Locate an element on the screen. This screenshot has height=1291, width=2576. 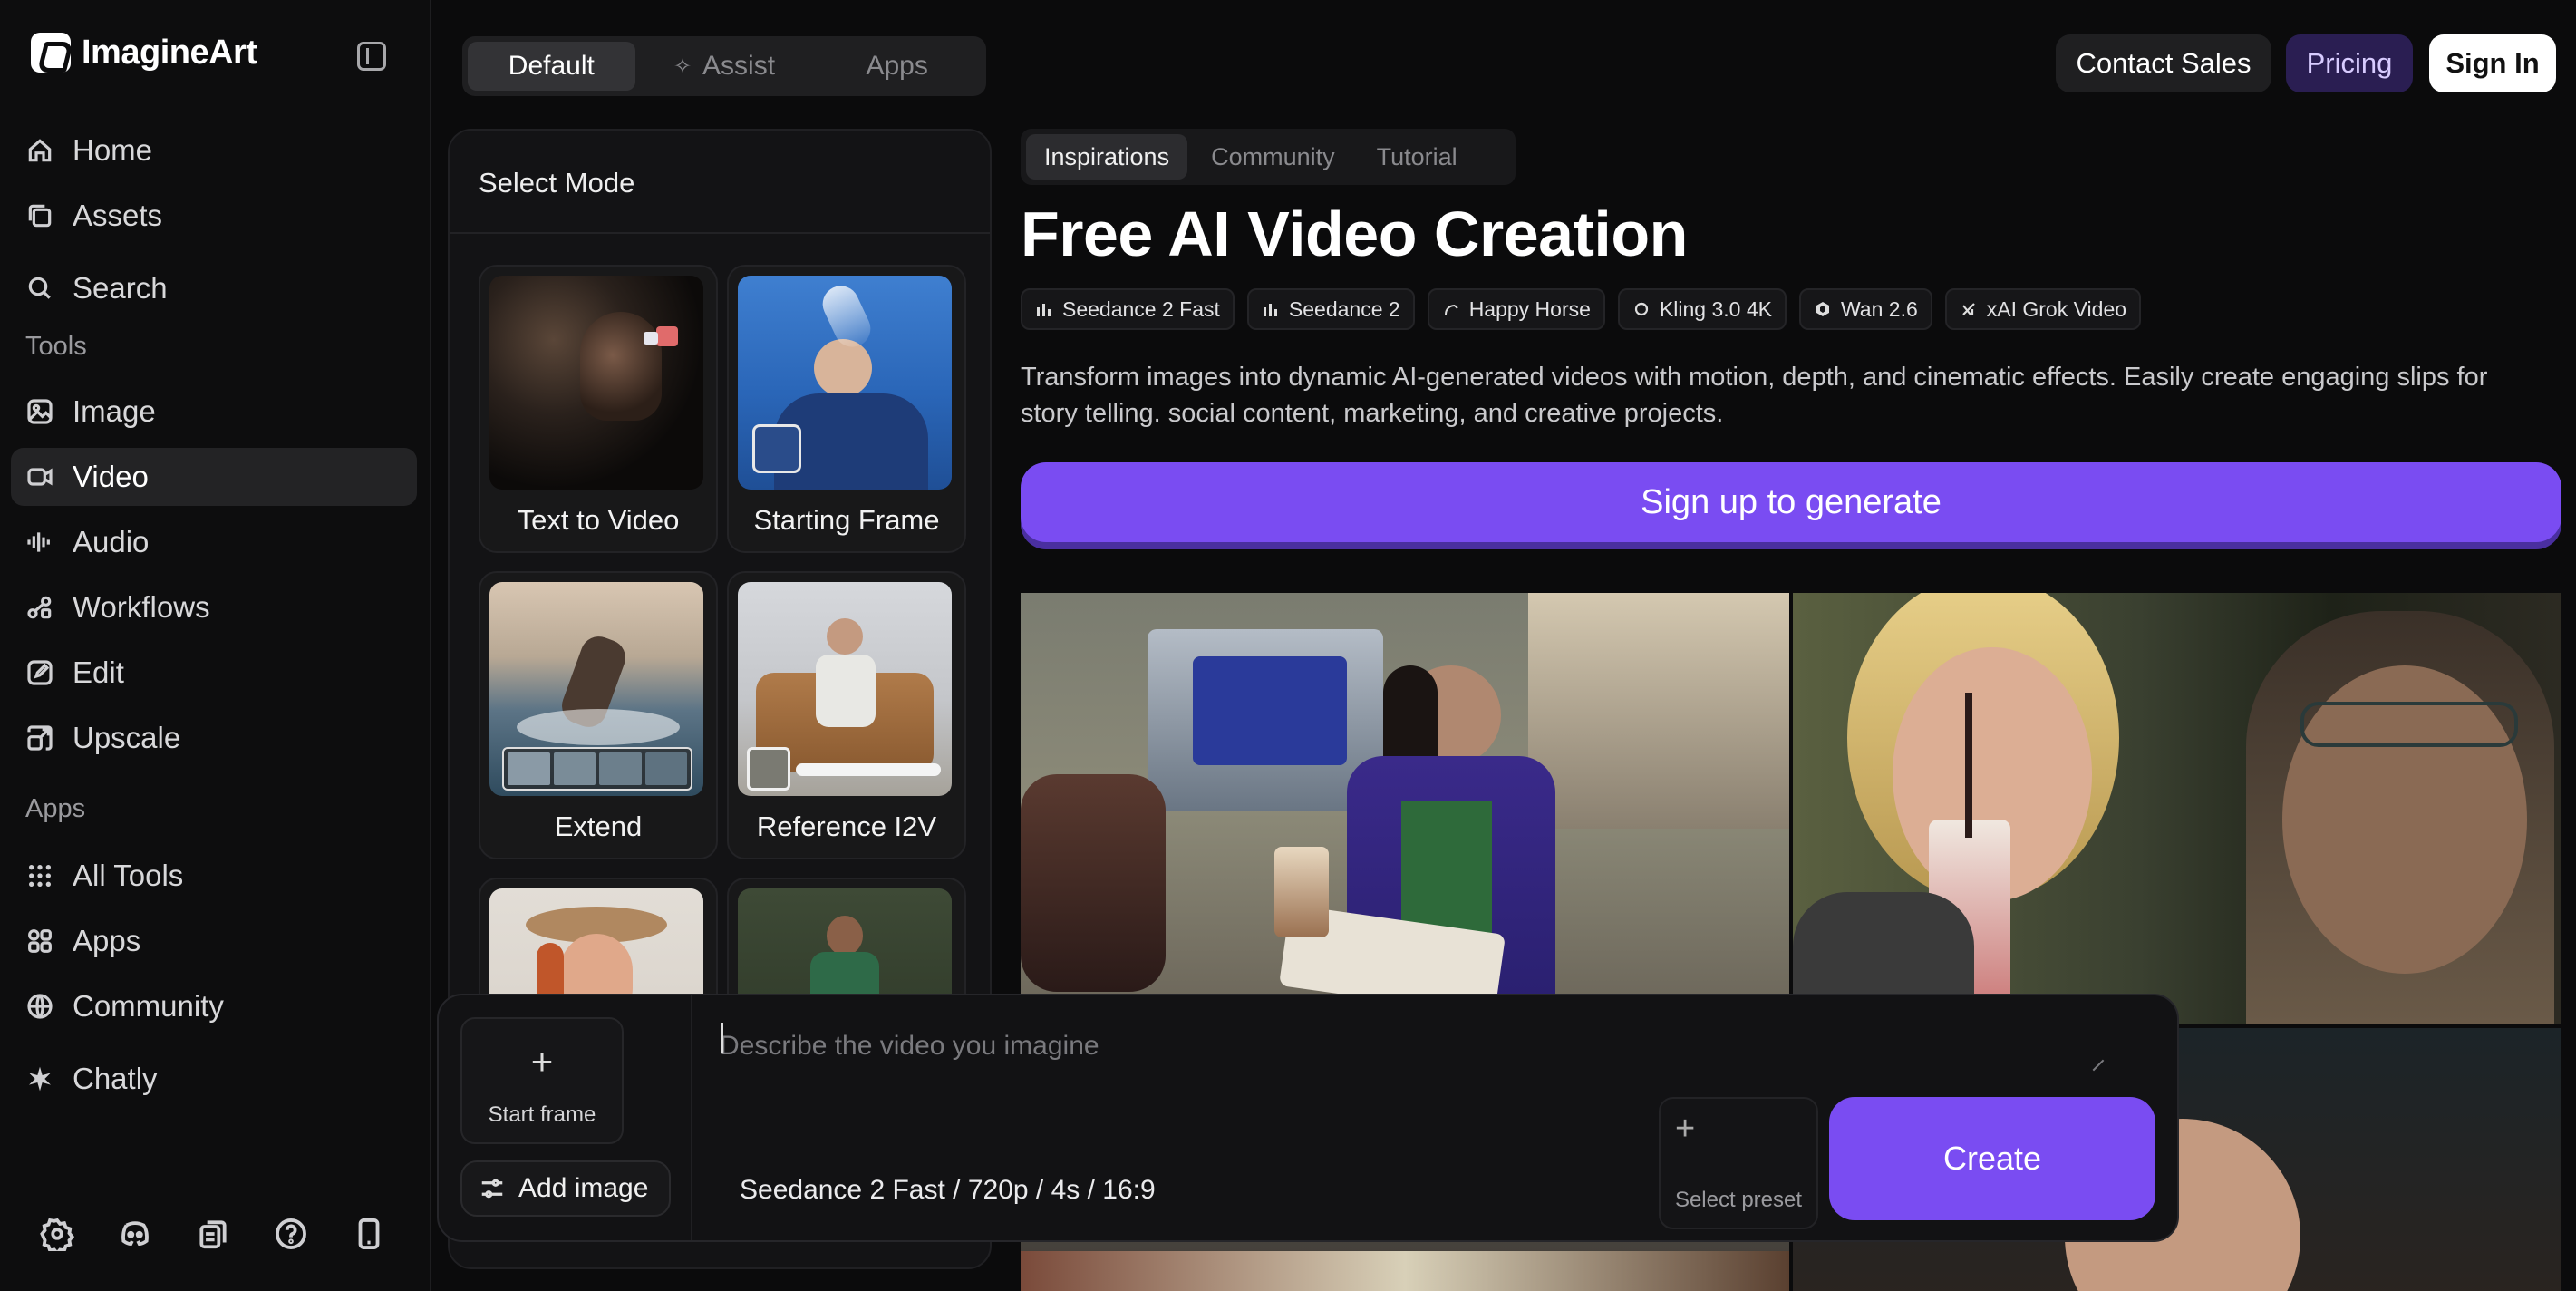
home-icon is located at coordinates (39, 151).